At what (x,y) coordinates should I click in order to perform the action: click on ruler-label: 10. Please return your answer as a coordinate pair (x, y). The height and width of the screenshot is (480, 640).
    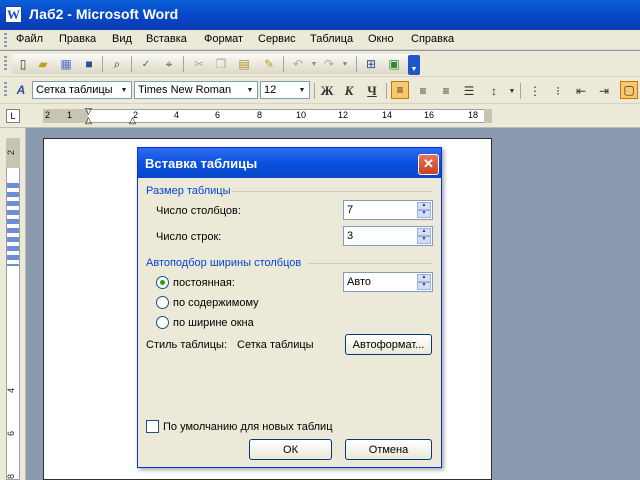
    Looking at the image, I should click on (301, 115).